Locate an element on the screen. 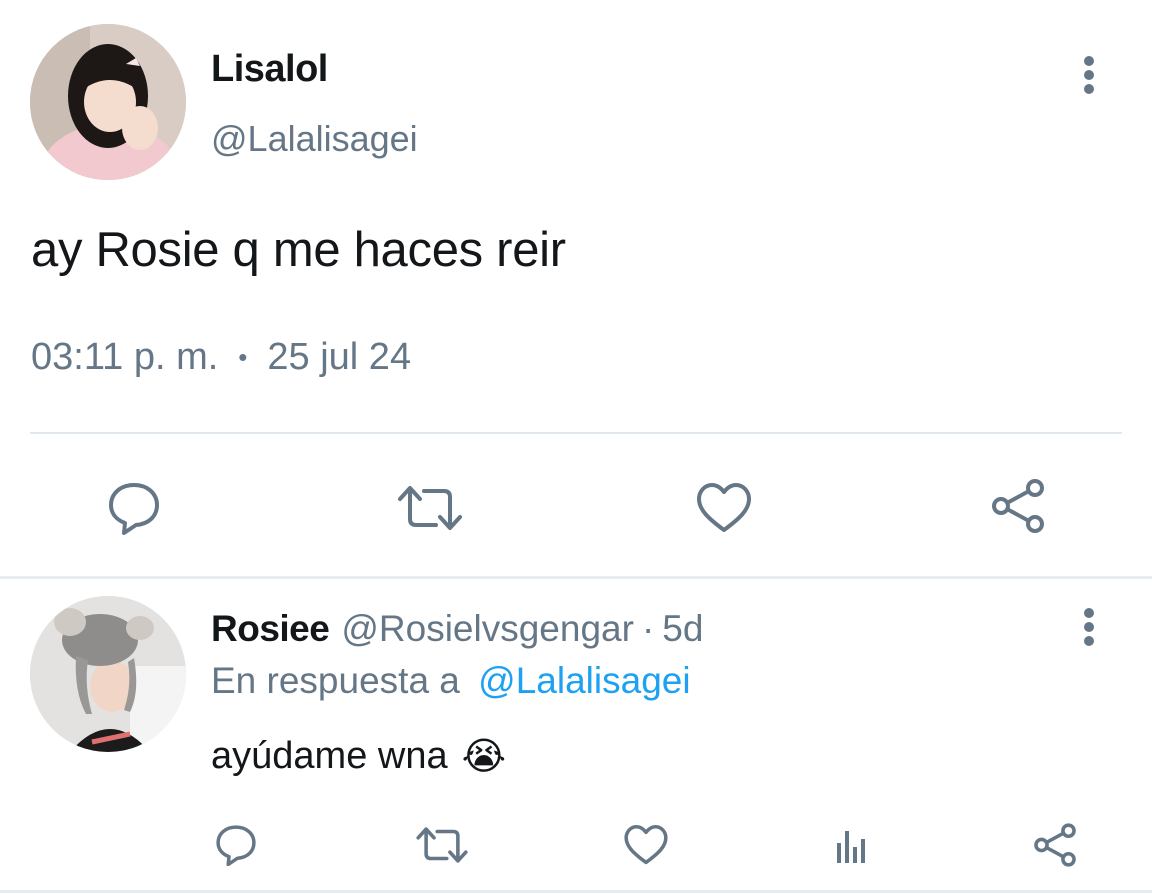  crying-face-emoji: 😭 is located at coordinates (483, 757).